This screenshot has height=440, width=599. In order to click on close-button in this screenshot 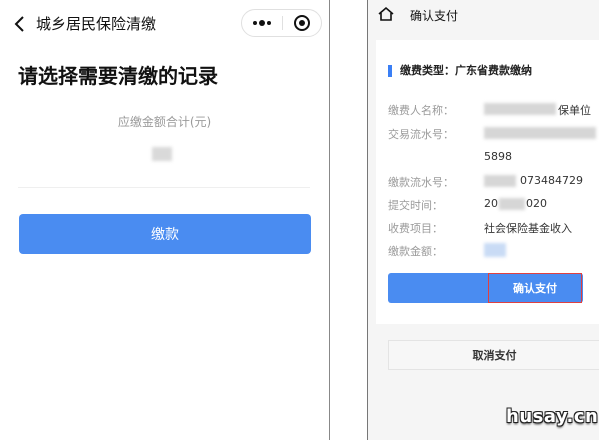, I will do `click(302, 23)`.